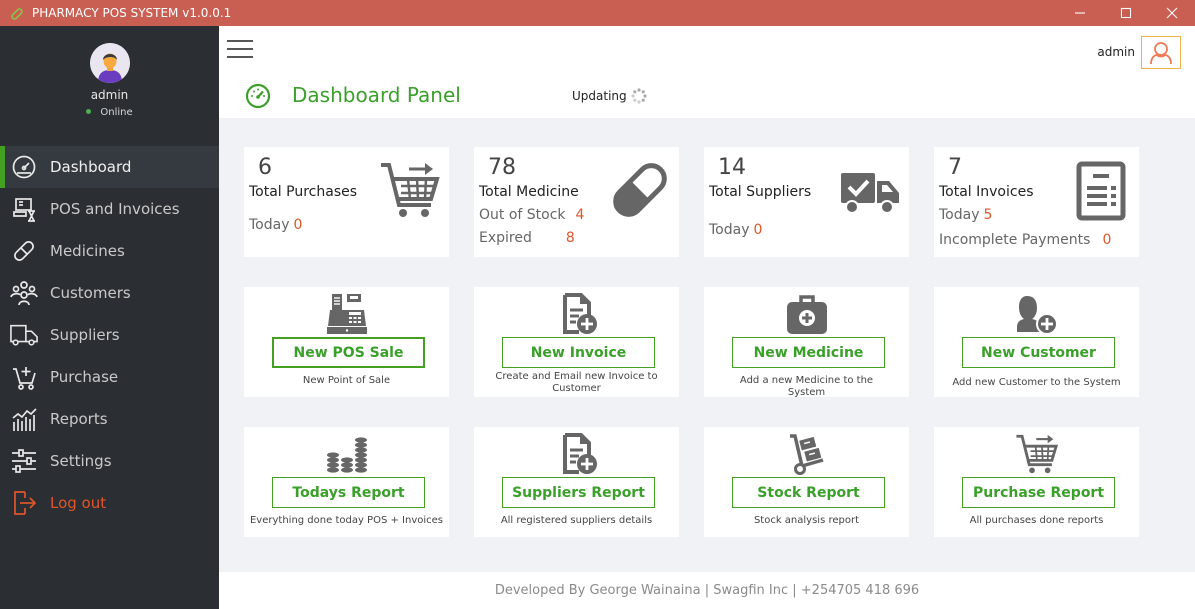 The height and width of the screenshot is (609, 1195). What do you see at coordinates (109, 86) in the screenshot?
I see `profile-section: admin Online` at bounding box center [109, 86].